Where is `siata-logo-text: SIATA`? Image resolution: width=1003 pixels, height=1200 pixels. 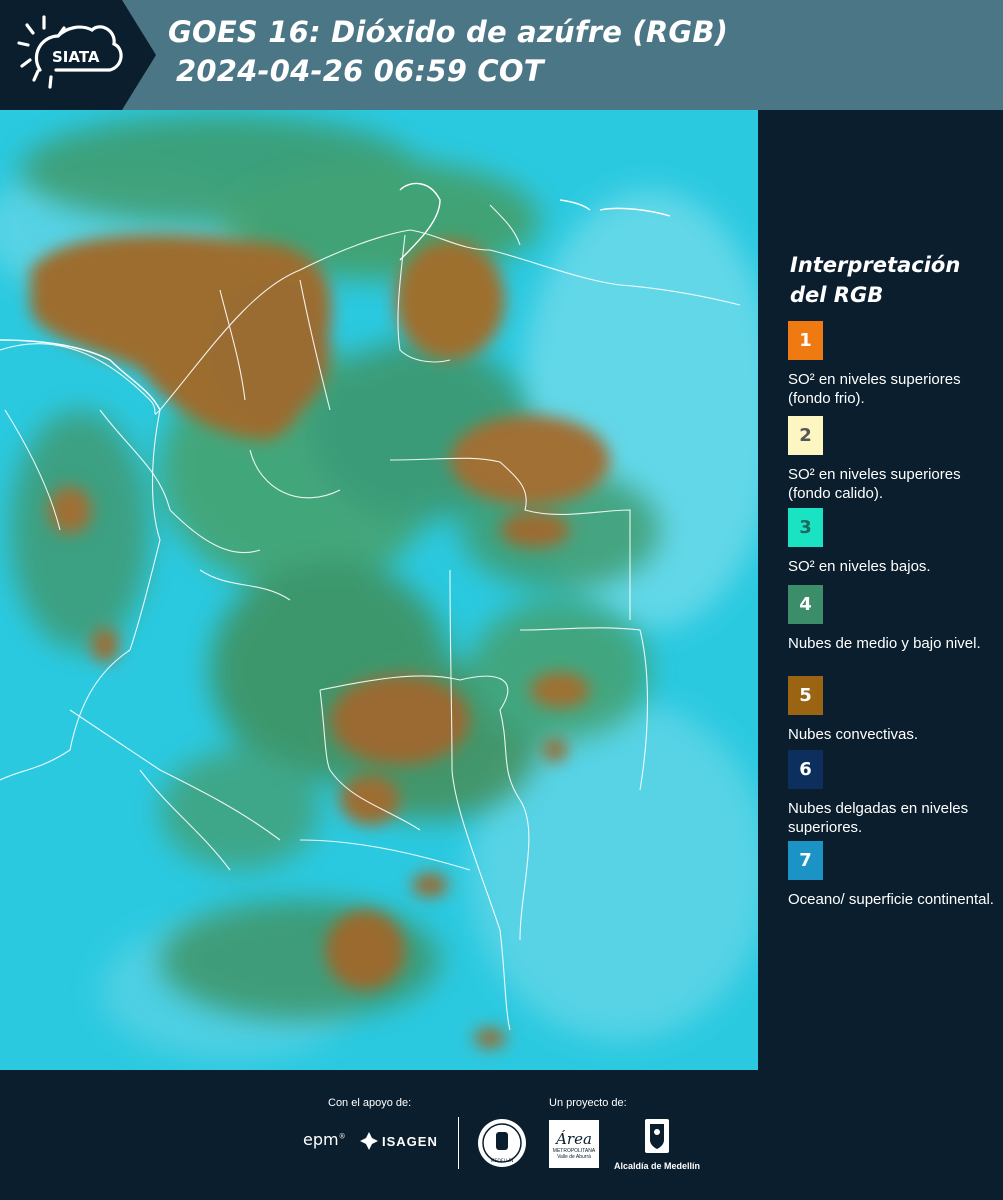 siata-logo-text: SIATA is located at coordinates (76, 57).